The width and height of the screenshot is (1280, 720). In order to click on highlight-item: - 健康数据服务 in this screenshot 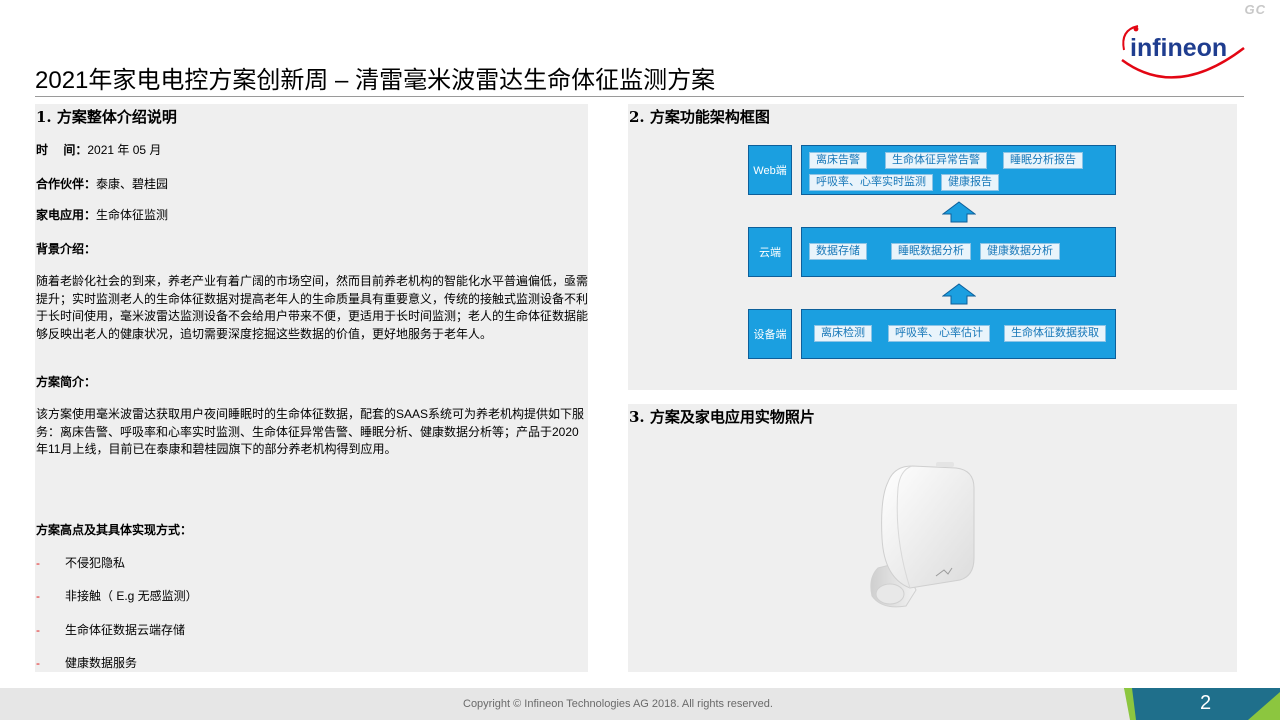, I will do `click(87, 663)`.